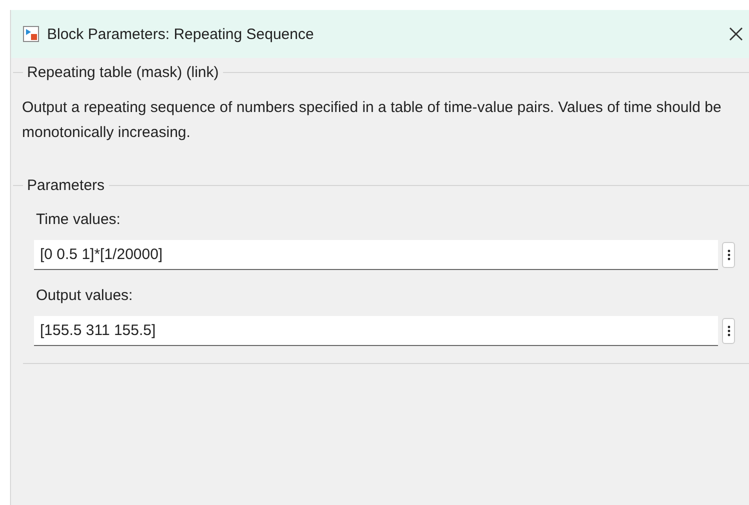  What do you see at coordinates (85, 295) in the screenshot?
I see `field-label: Output values:` at bounding box center [85, 295].